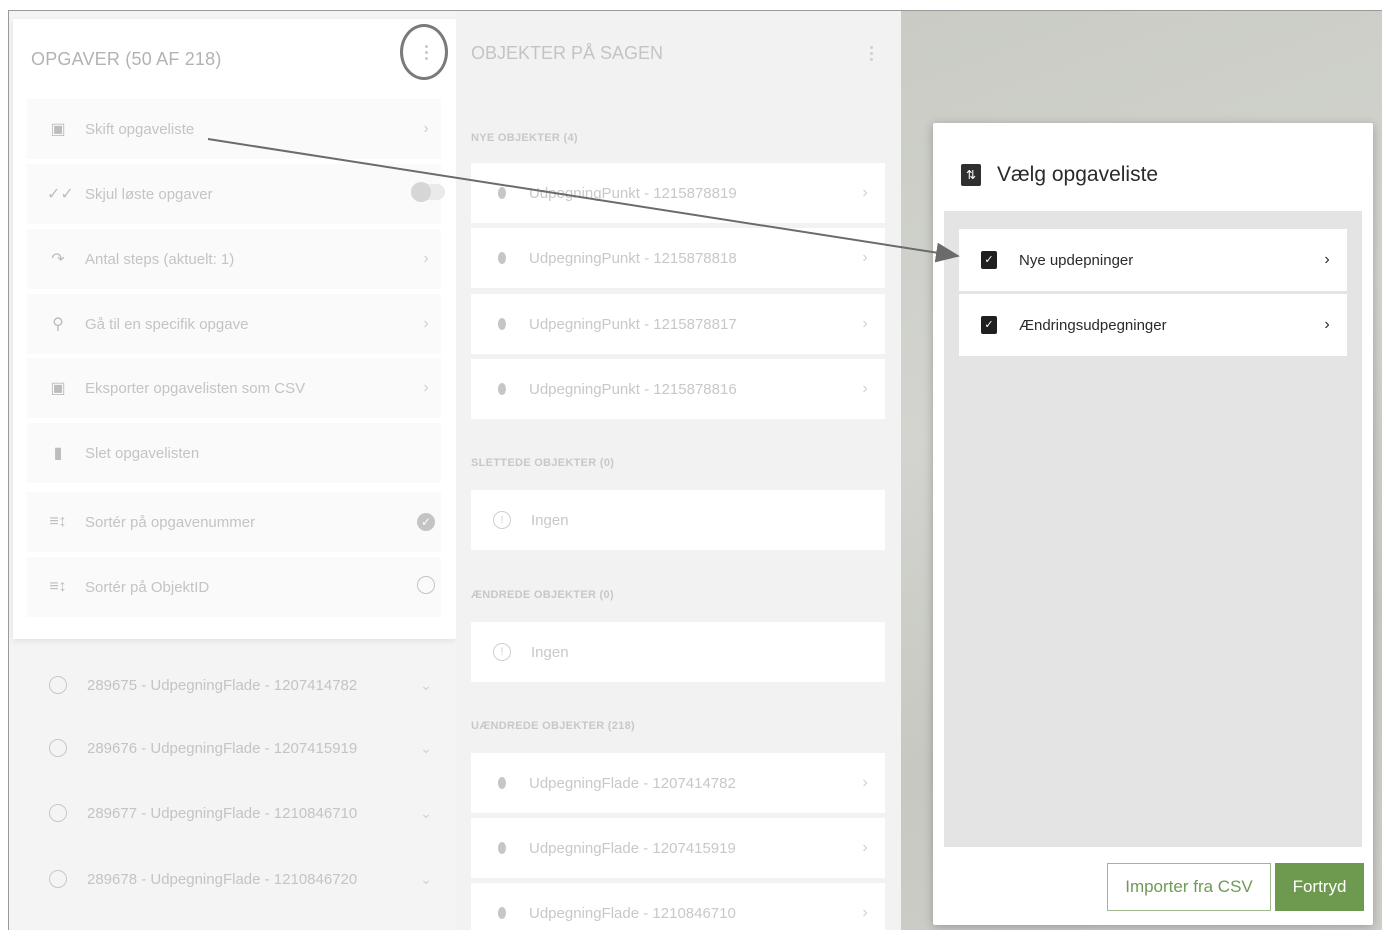  I want to click on task-row: 289675 - UdpegningFlade - 1207414782 ⌄, so click(234, 685).